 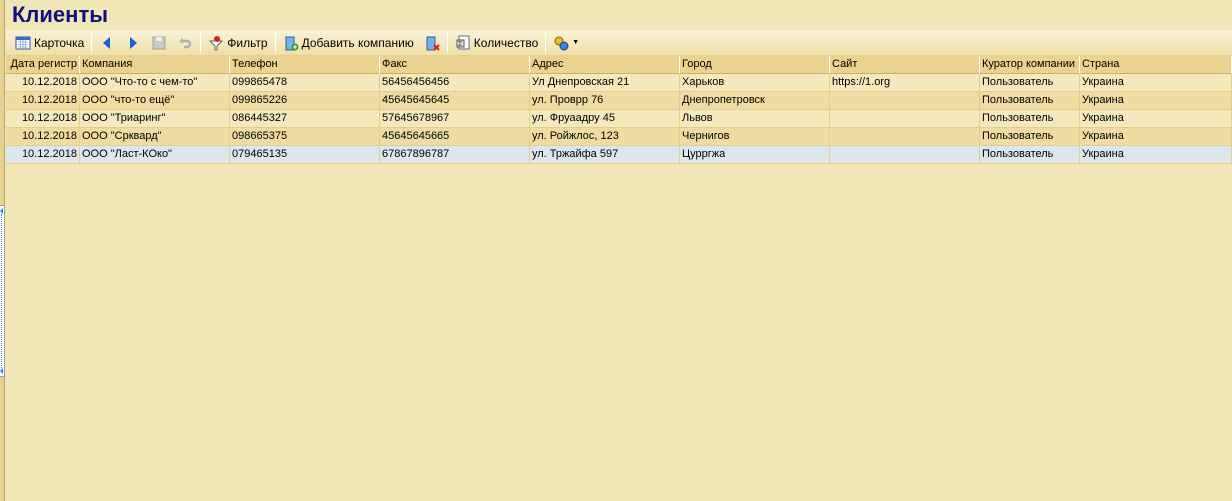 What do you see at coordinates (305, 83) in the screenshot?
I see `table-cell: 099865478` at bounding box center [305, 83].